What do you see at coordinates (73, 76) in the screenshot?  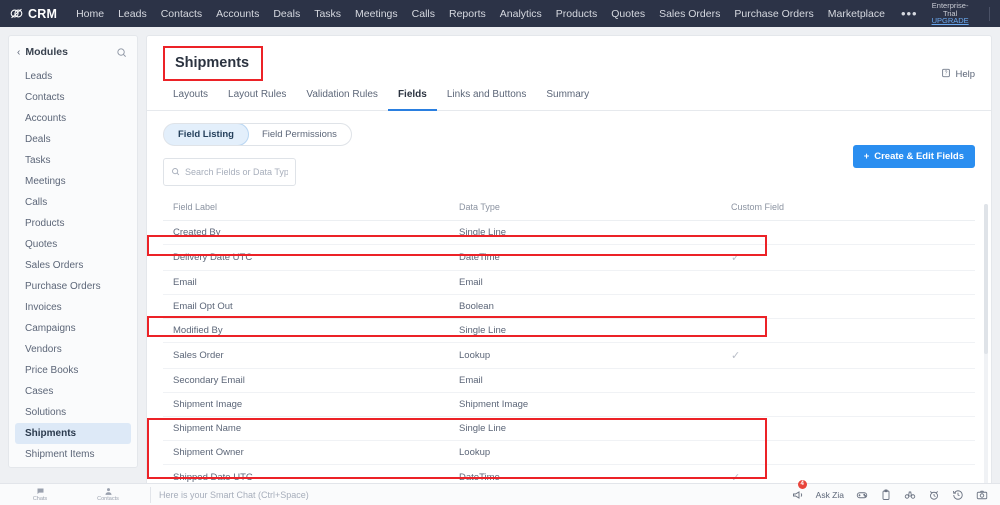 I see `sidebar-item-leads: Leads` at bounding box center [73, 76].